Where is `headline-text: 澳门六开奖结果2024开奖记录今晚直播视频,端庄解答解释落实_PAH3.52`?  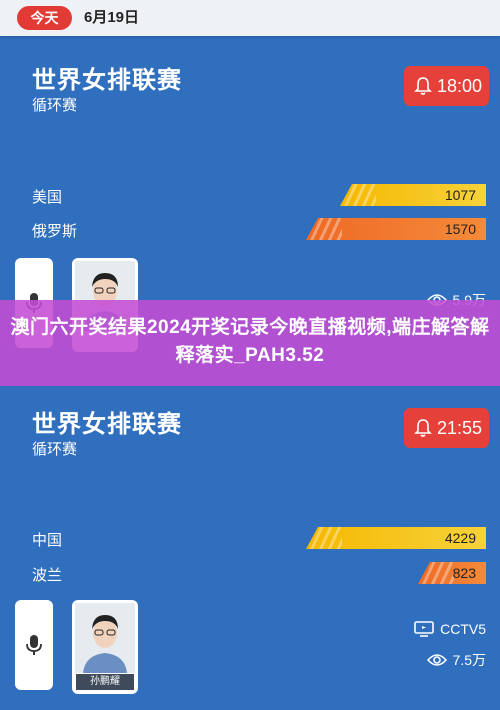 headline-text: 澳门六开奖结果2024开奖记录今晚直播视频,端庄解答解释落实_PAH3.52 is located at coordinates (250, 341).